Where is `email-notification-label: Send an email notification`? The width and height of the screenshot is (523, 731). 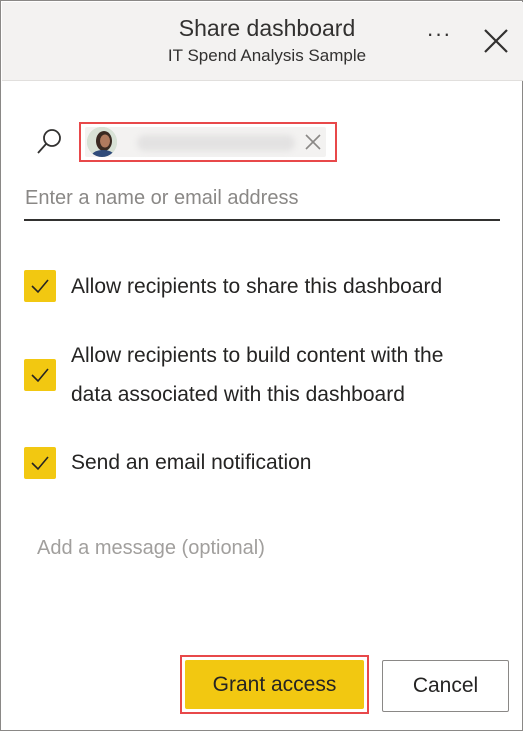
email-notification-label: Send an email notification is located at coordinates (191, 462).